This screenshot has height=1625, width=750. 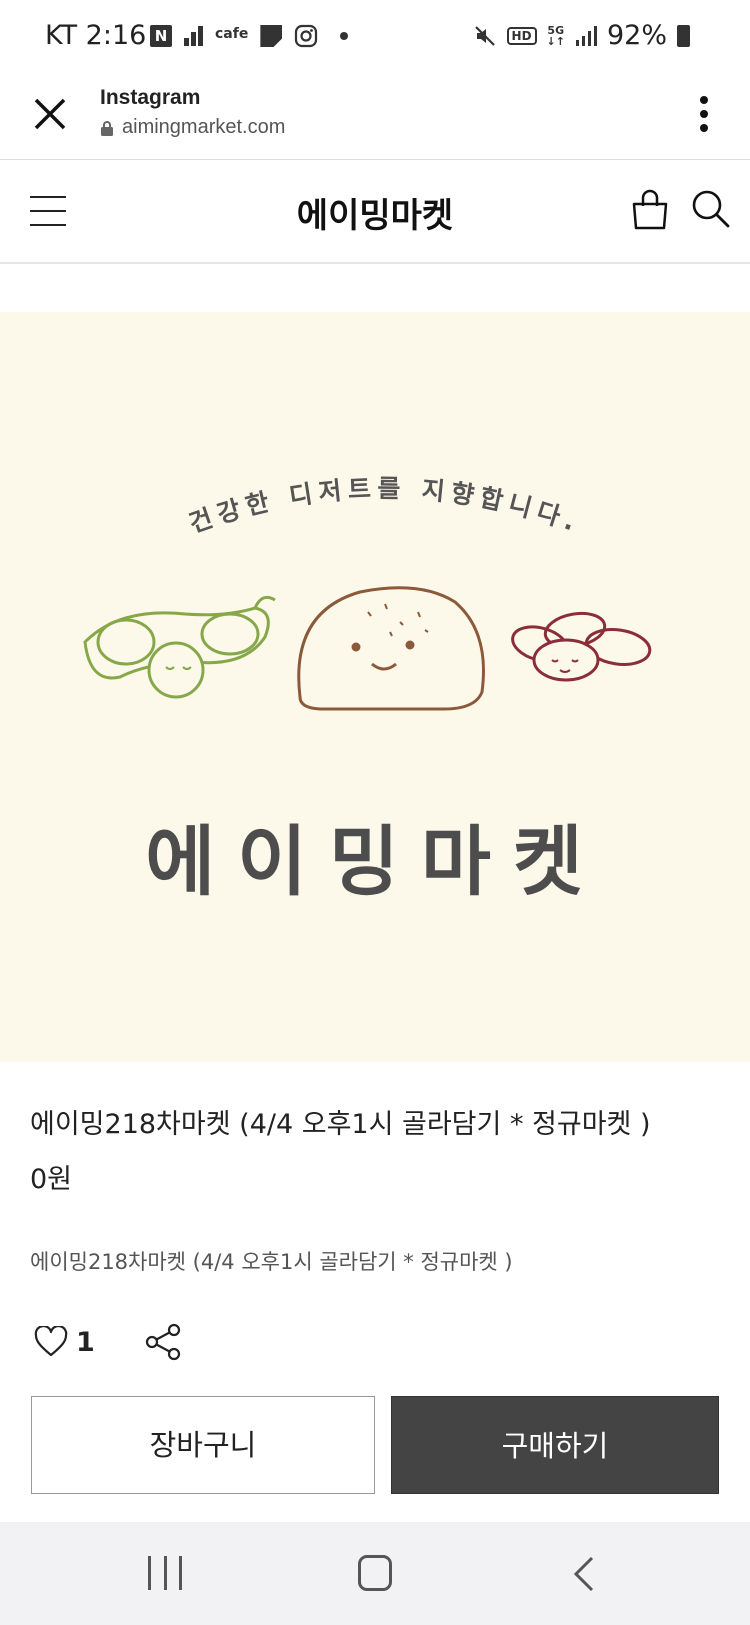 I want to click on browser-title: Instagram, so click(x=150, y=97).